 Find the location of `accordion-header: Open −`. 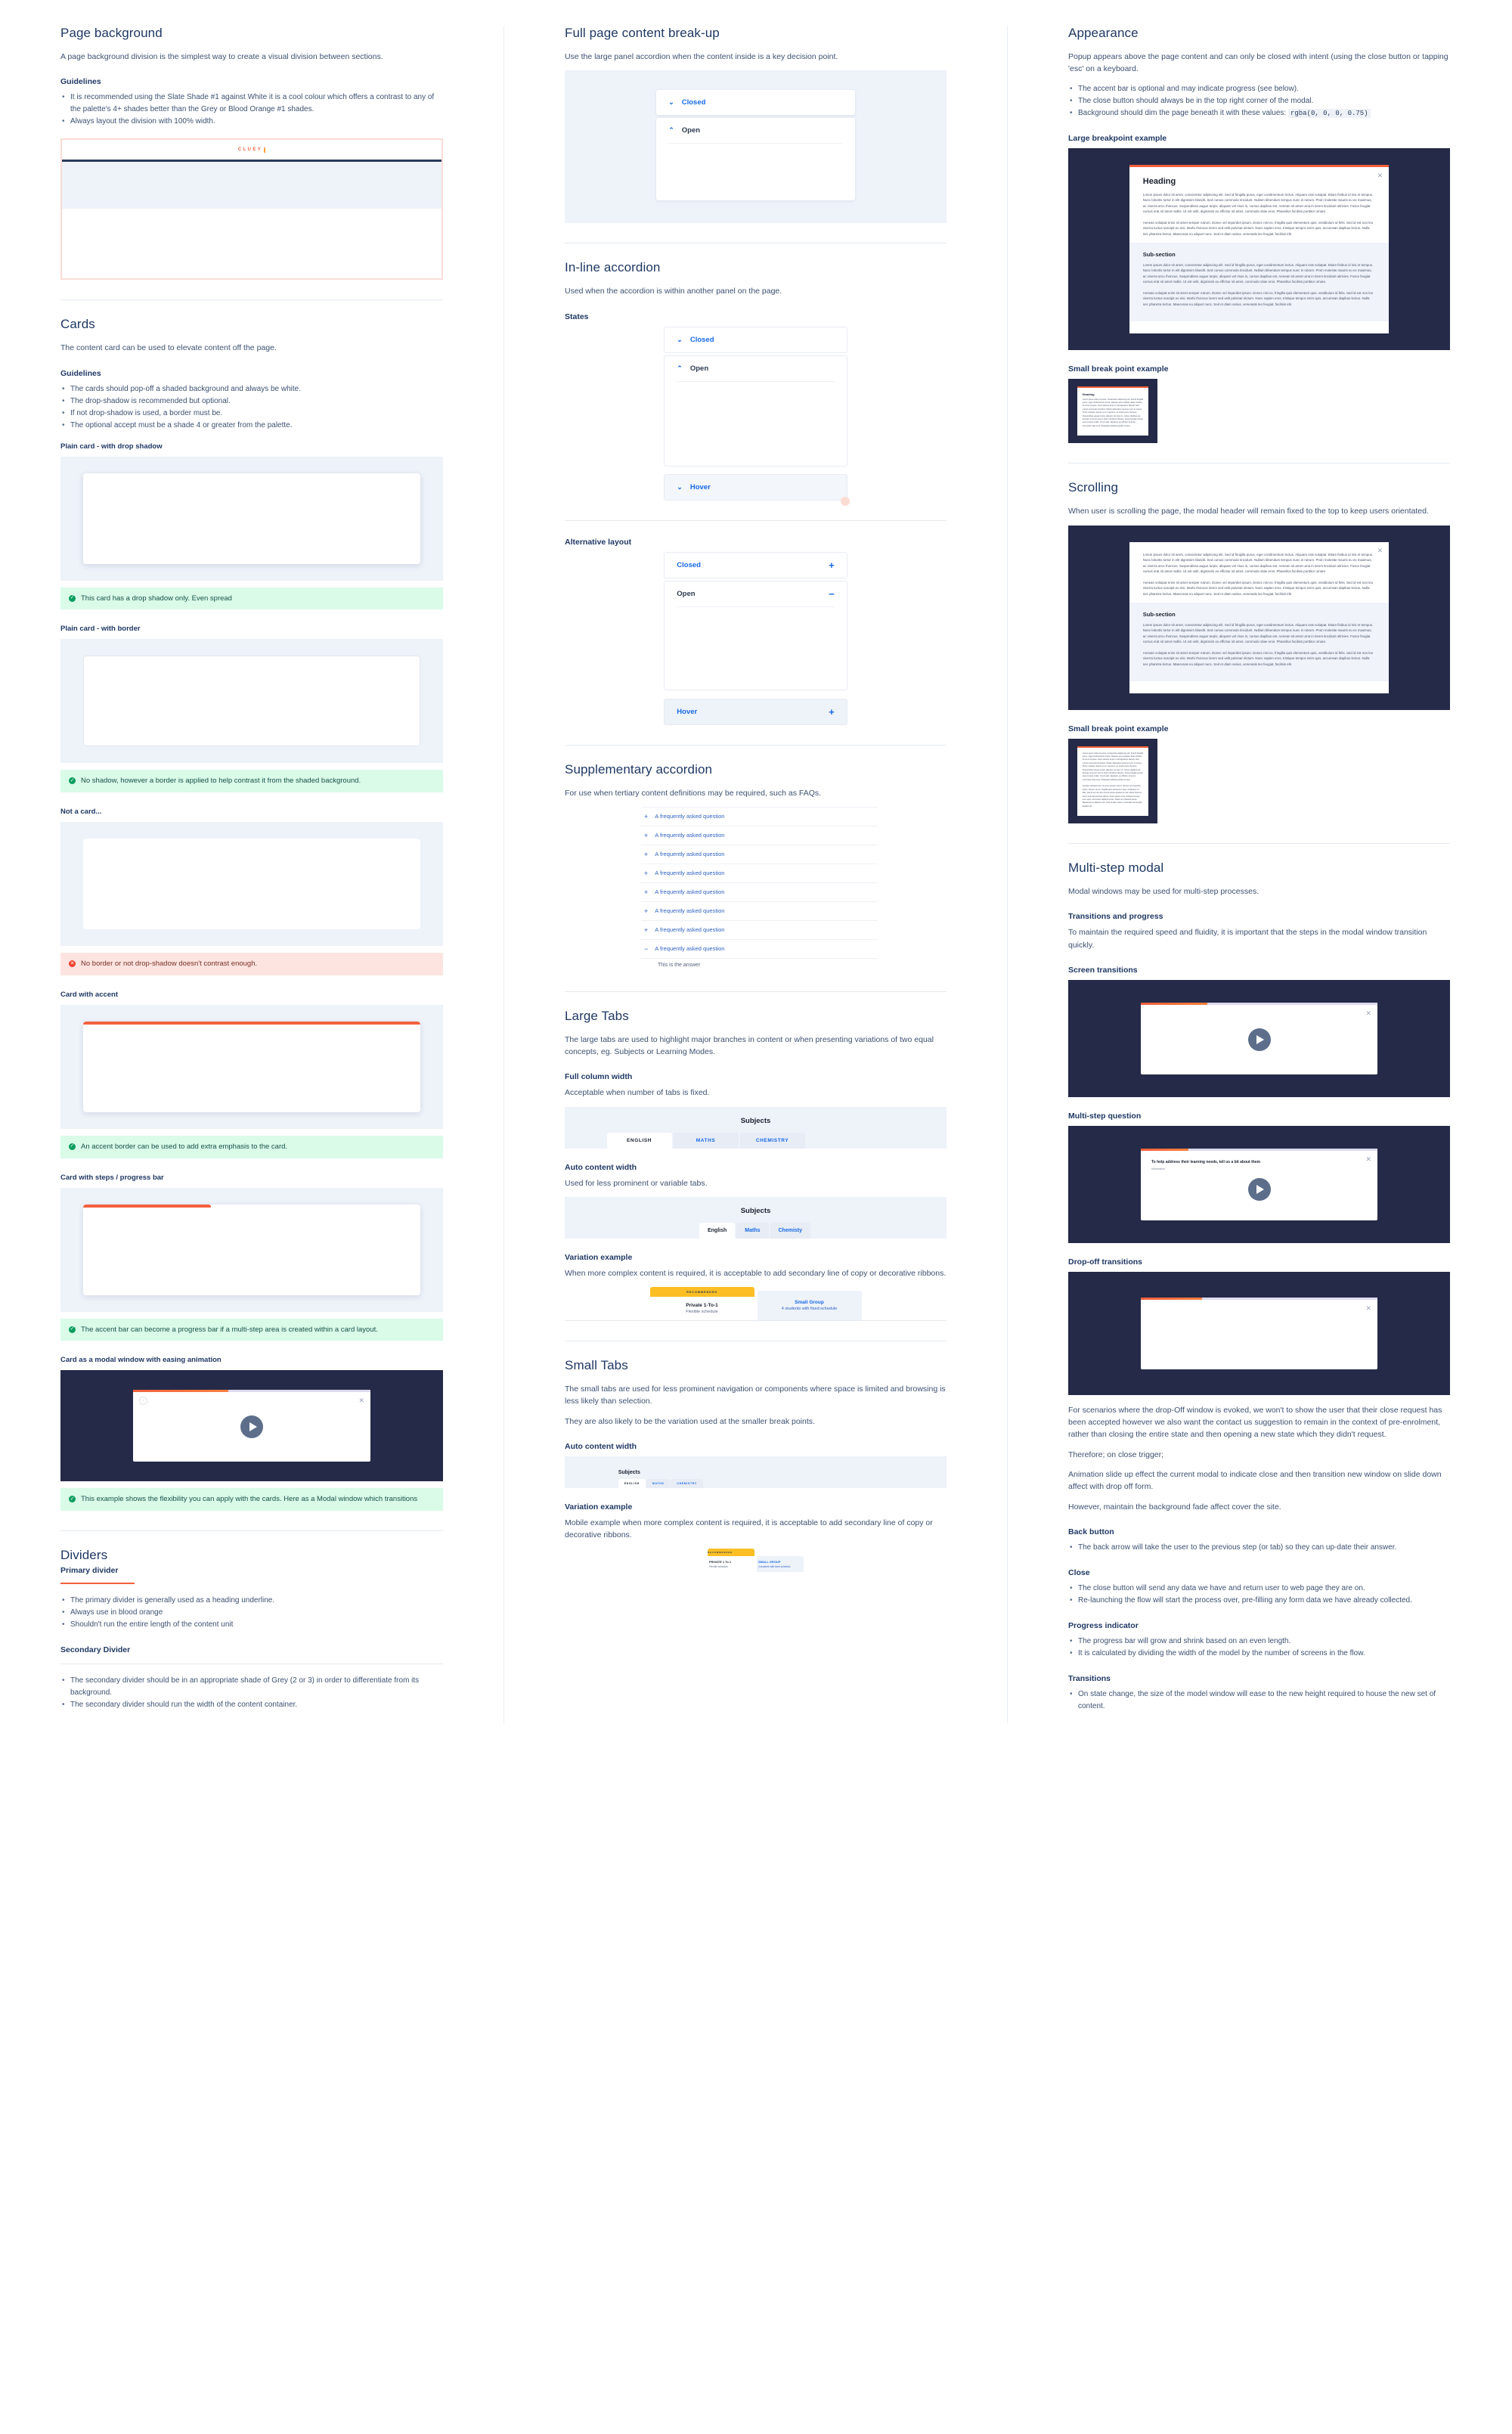

accordion-header: Open − is located at coordinates (756, 593).